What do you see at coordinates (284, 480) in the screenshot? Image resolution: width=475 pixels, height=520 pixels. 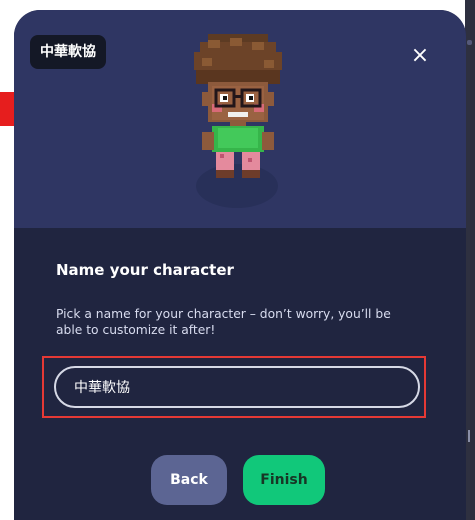 I see `finish-button: Finish` at bounding box center [284, 480].